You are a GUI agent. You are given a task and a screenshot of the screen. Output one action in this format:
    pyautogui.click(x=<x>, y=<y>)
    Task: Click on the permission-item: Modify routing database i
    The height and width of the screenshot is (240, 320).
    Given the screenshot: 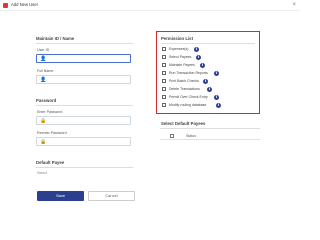 What is the action you would take?
    pyautogui.click(x=197, y=105)
    